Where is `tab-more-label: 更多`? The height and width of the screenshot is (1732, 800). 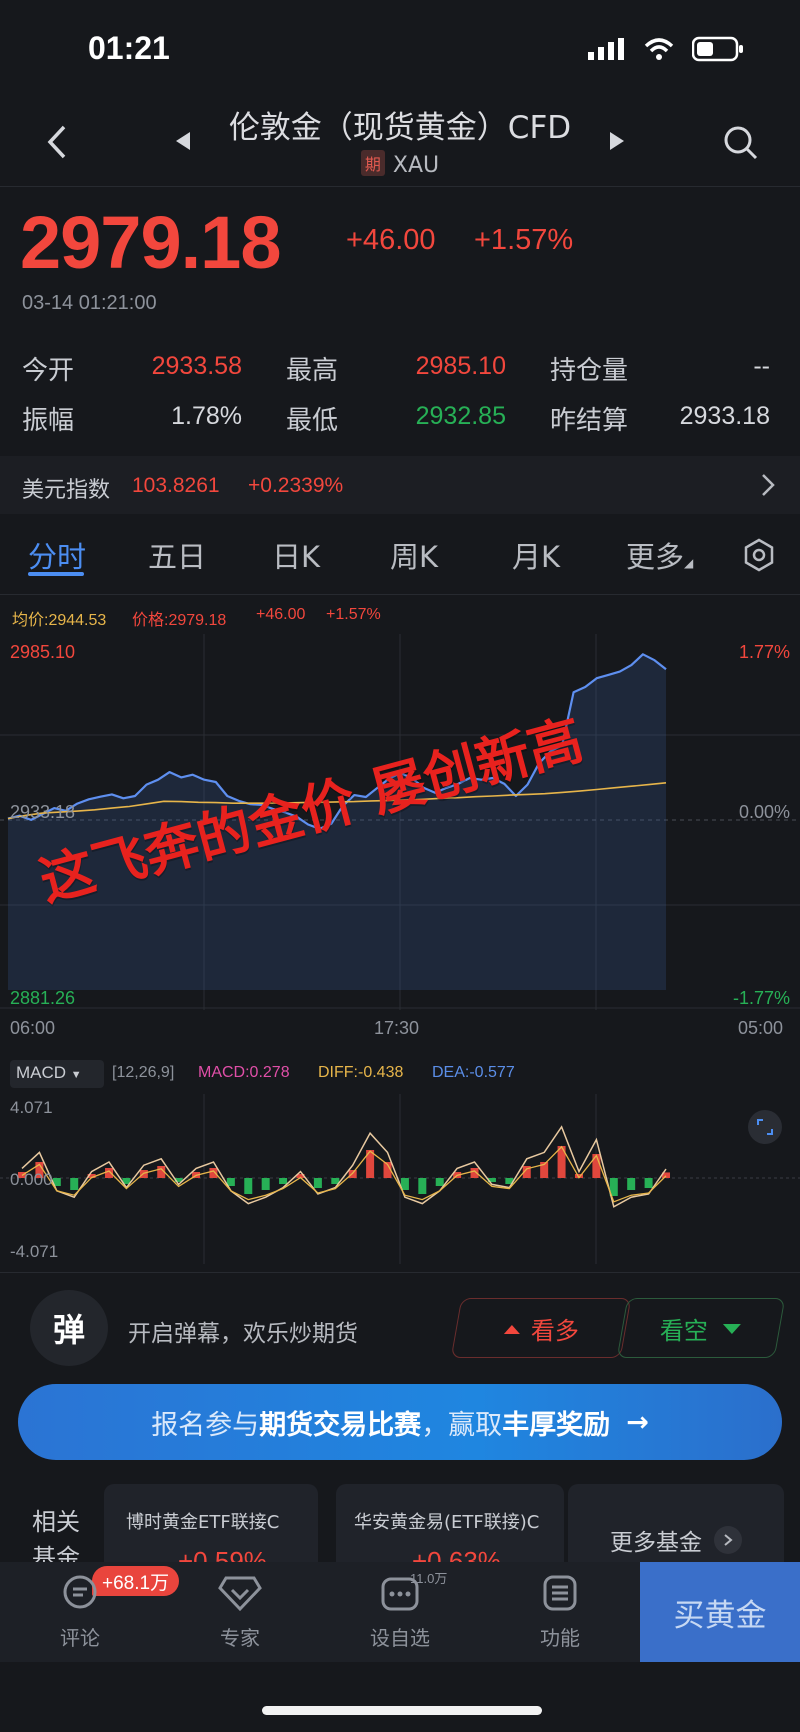
tab-more-label: 更多 is located at coordinates (655, 557).